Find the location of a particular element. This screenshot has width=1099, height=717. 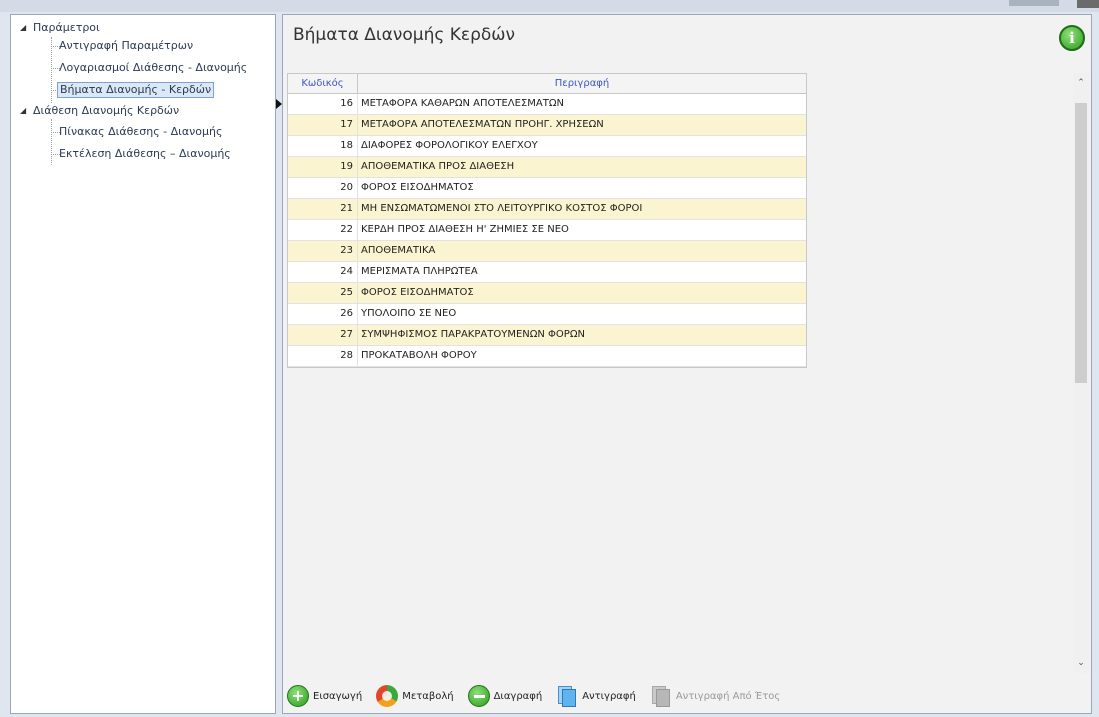

insert-button-label: Εισαγωγή is located at coordinates (338, 696).